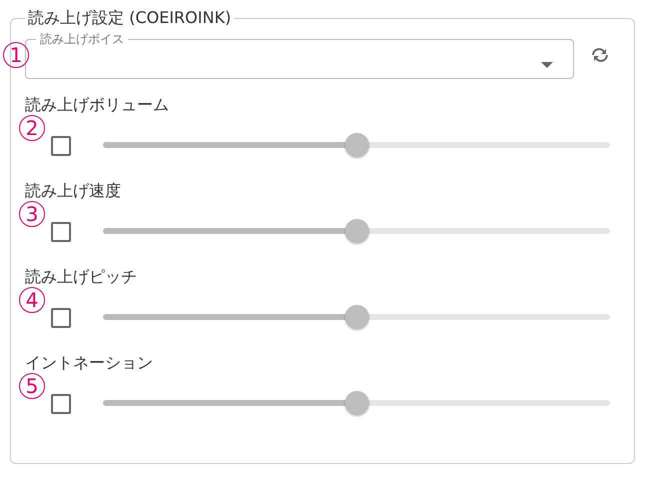 Image resolution: width=645 pixels, height=488 pixels. I want to click on voice-select: 読み上げボイス, so click(299, 55).